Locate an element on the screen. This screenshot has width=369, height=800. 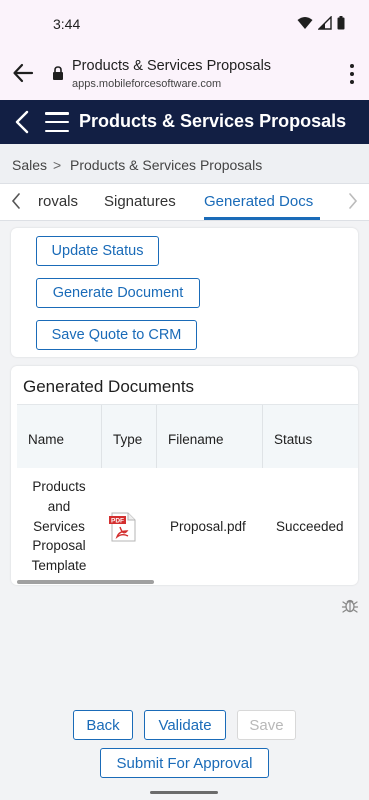
signal-icon is located at coordinates (325, 23).